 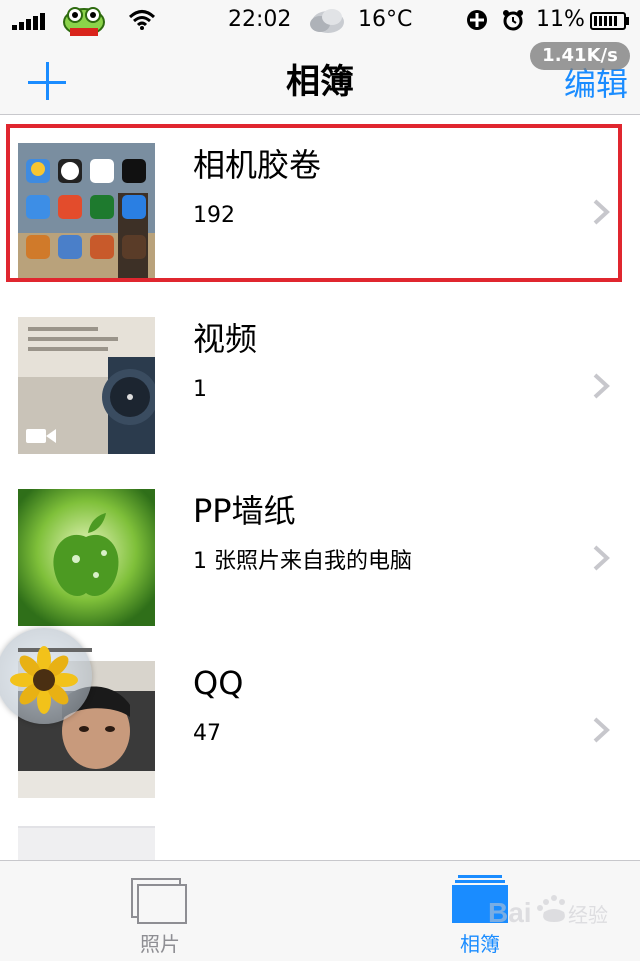 I want to click on svg-text: Bai, so click(x=510, y=912).